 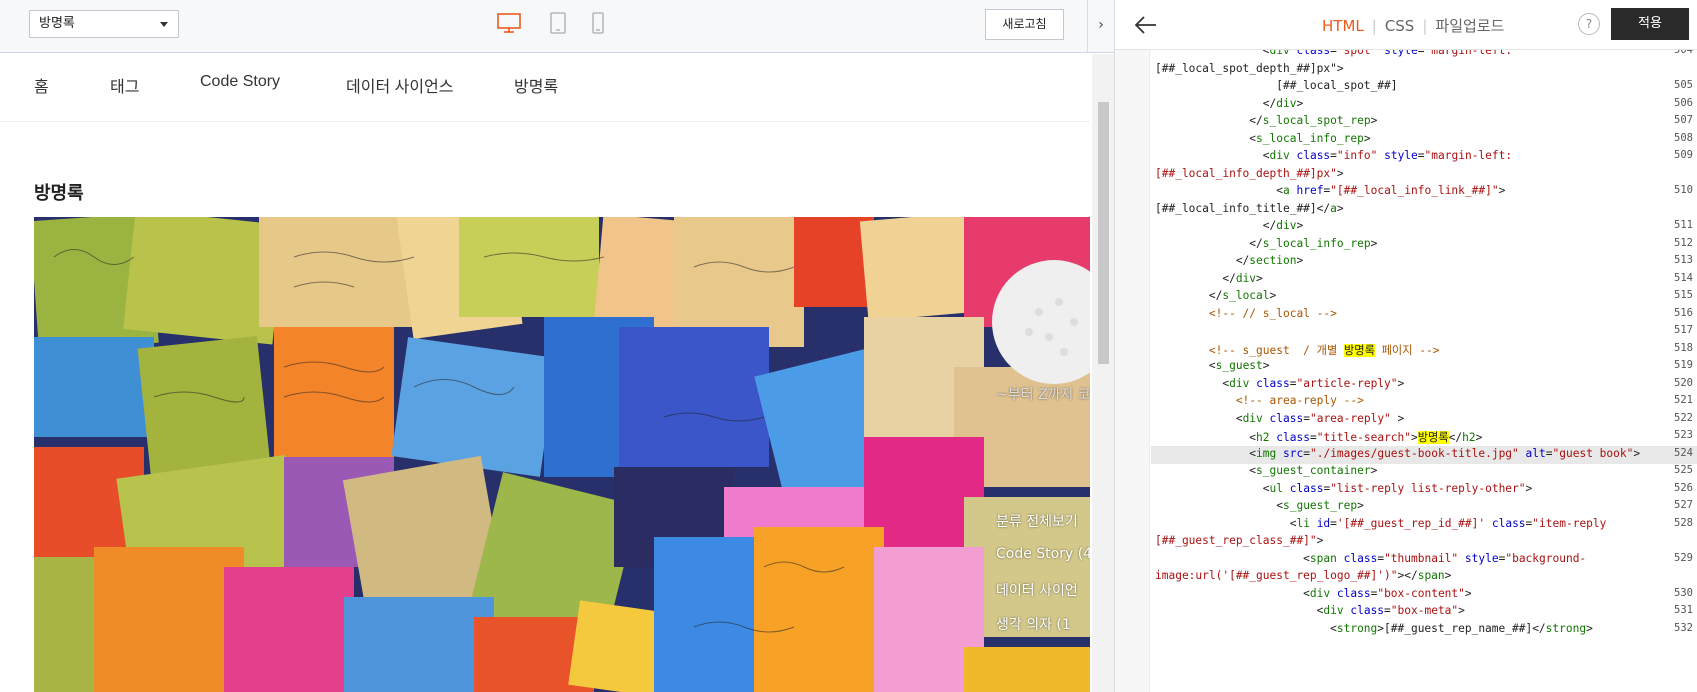 What do you see at coordinates (1024, 24) in the screenshot?
I see `refresh-button: 새로고침` at bounding box center [1024, 24].